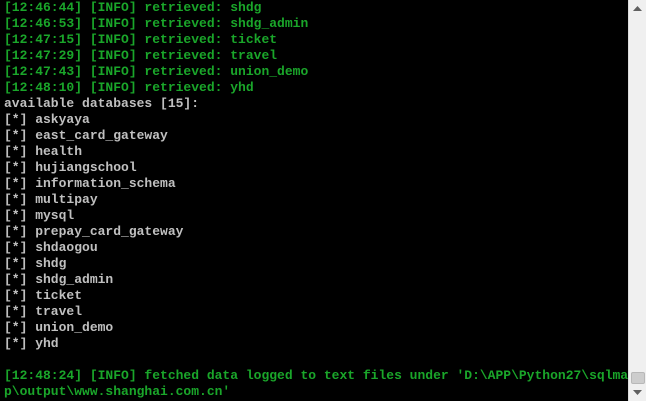 The width and height of the screenshot is (646, 401). I want to click on database-item: [*] travel, so click(43, 311).